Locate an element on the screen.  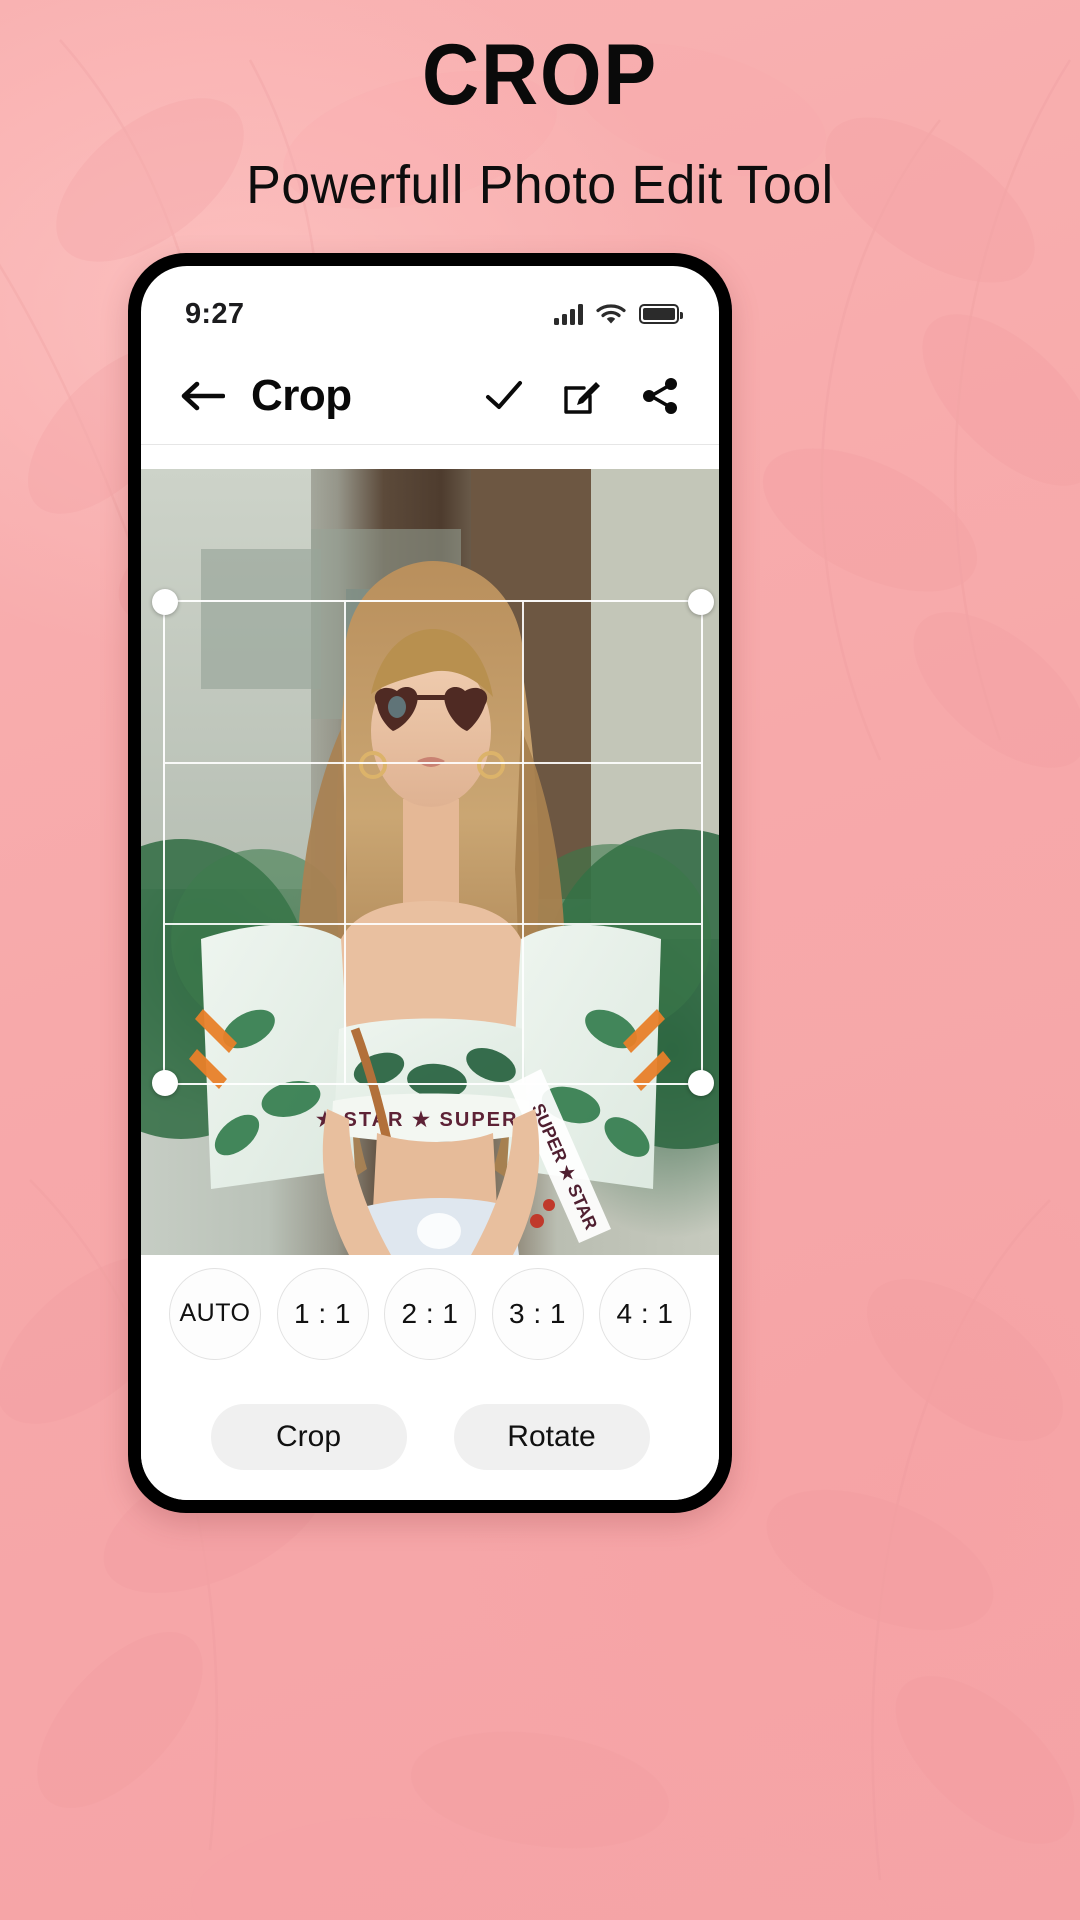
signal-icon is located at coordinates (568, 314).